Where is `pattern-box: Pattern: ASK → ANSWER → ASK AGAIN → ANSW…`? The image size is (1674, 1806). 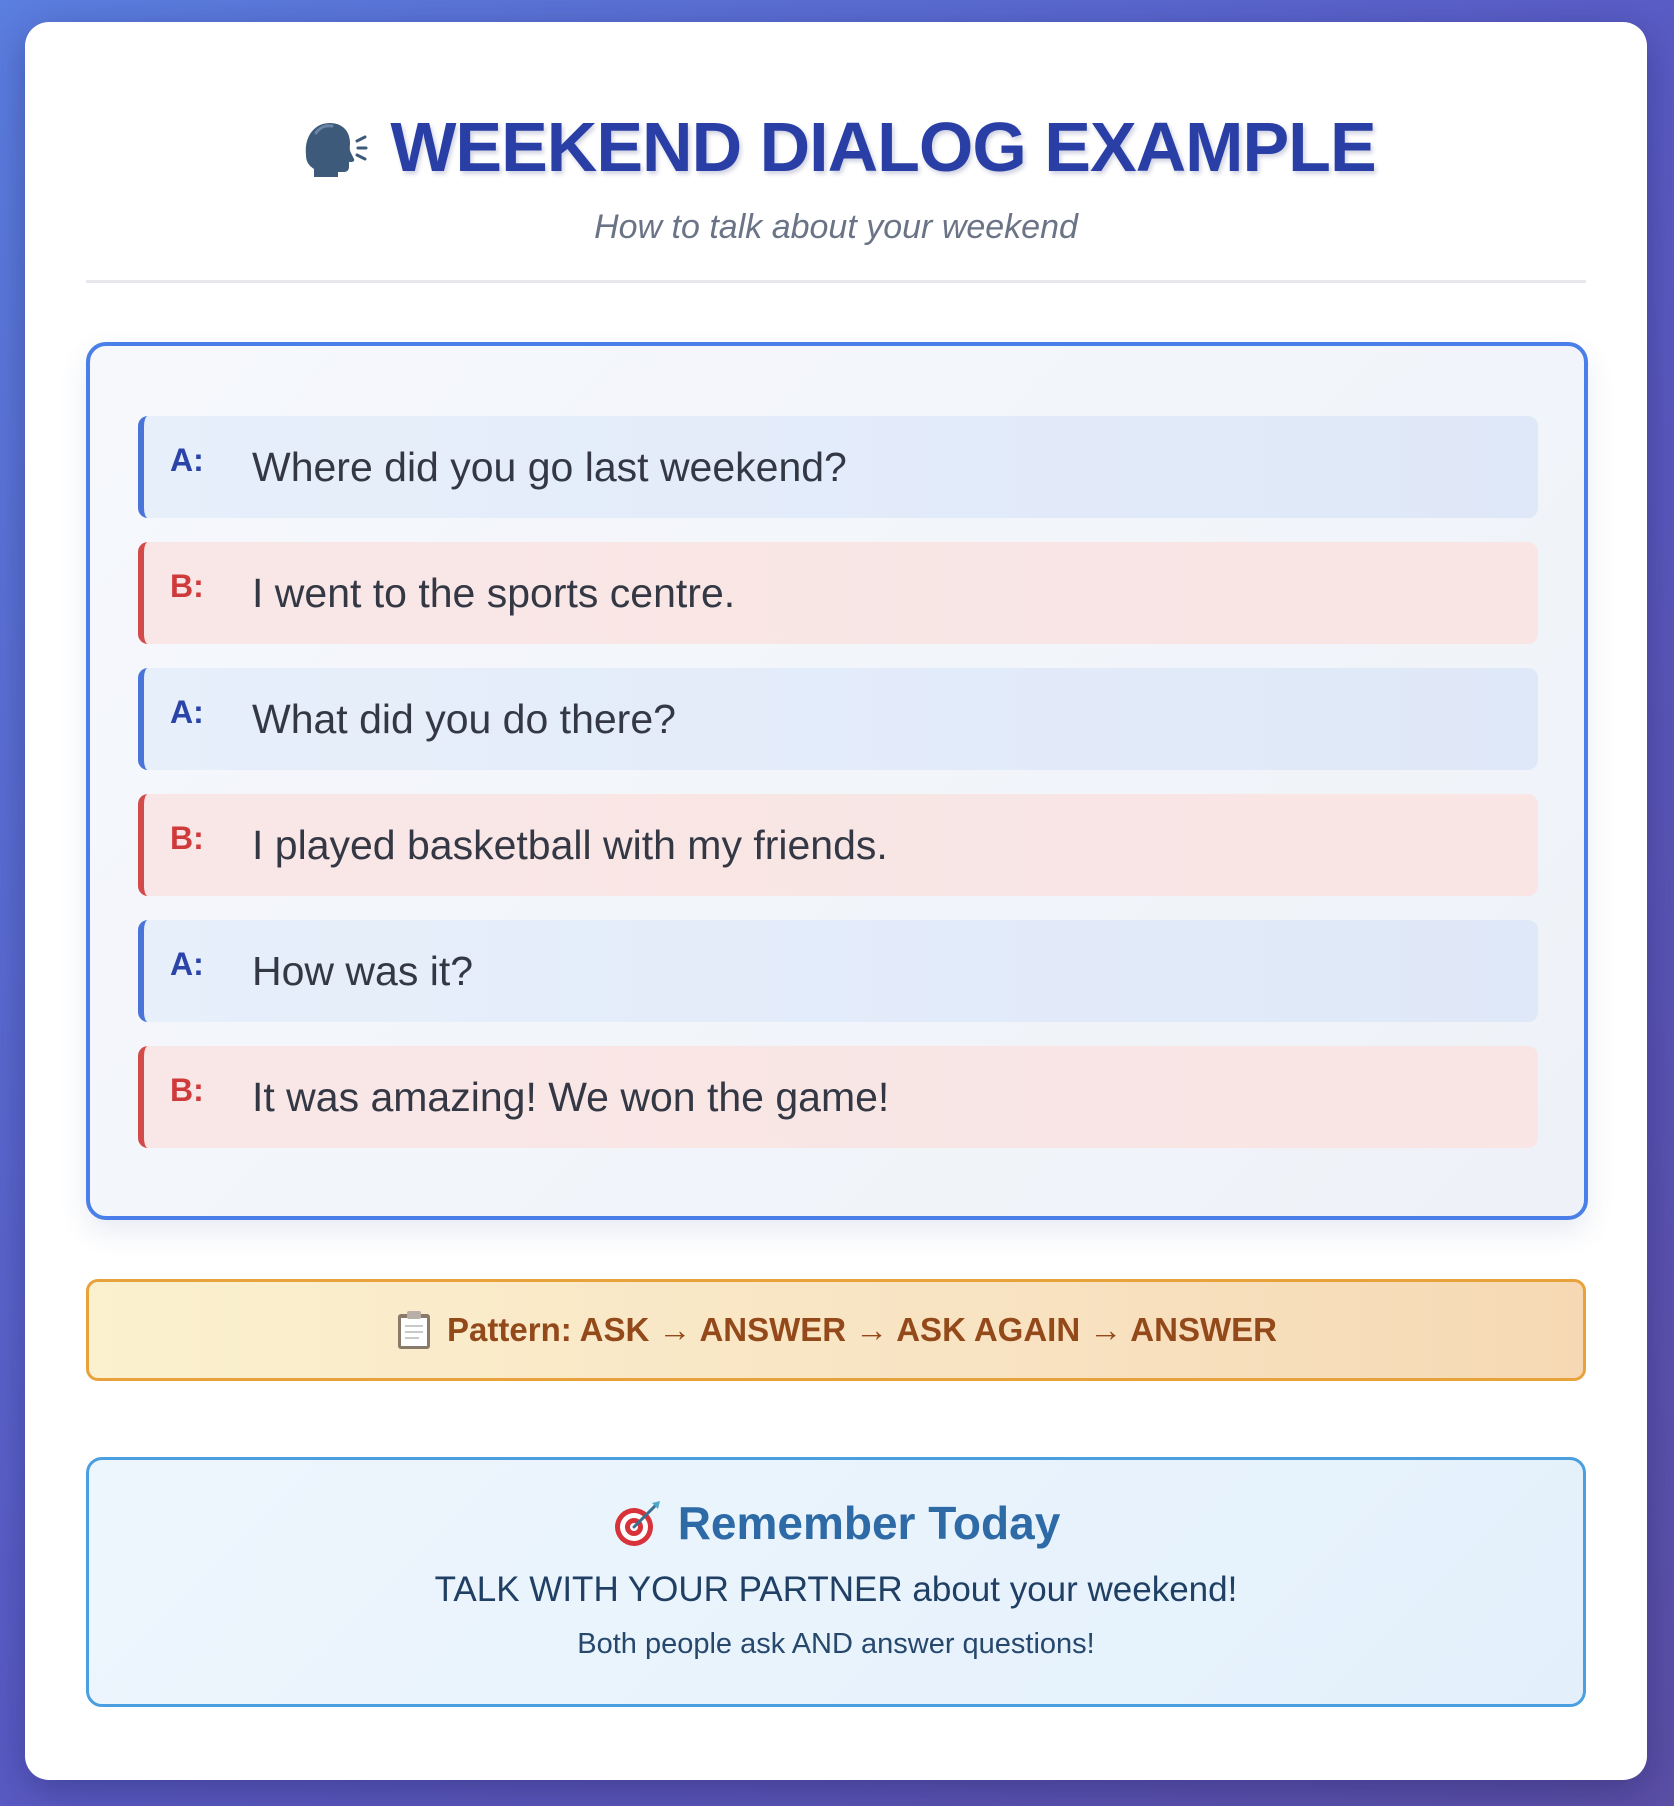 pattern-box: Pattern: ASK → ANSWER → ASK AGAIN → ANSW… is located at coordinates (836, 1330).